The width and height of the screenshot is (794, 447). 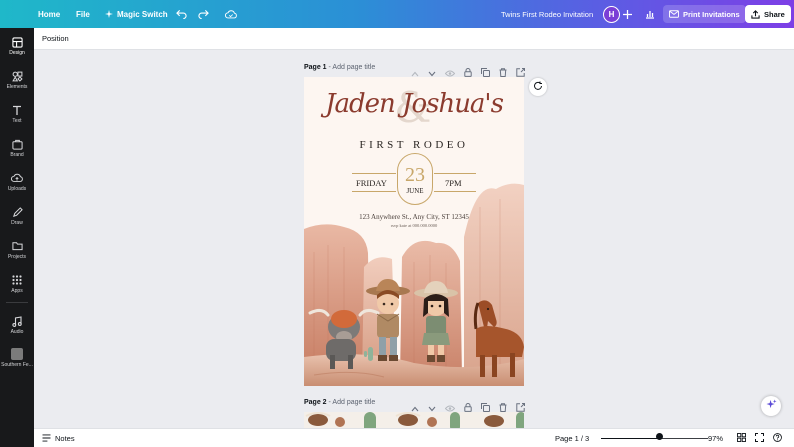 I want to click on cloud-check-icon, so click(x=231, y=14).